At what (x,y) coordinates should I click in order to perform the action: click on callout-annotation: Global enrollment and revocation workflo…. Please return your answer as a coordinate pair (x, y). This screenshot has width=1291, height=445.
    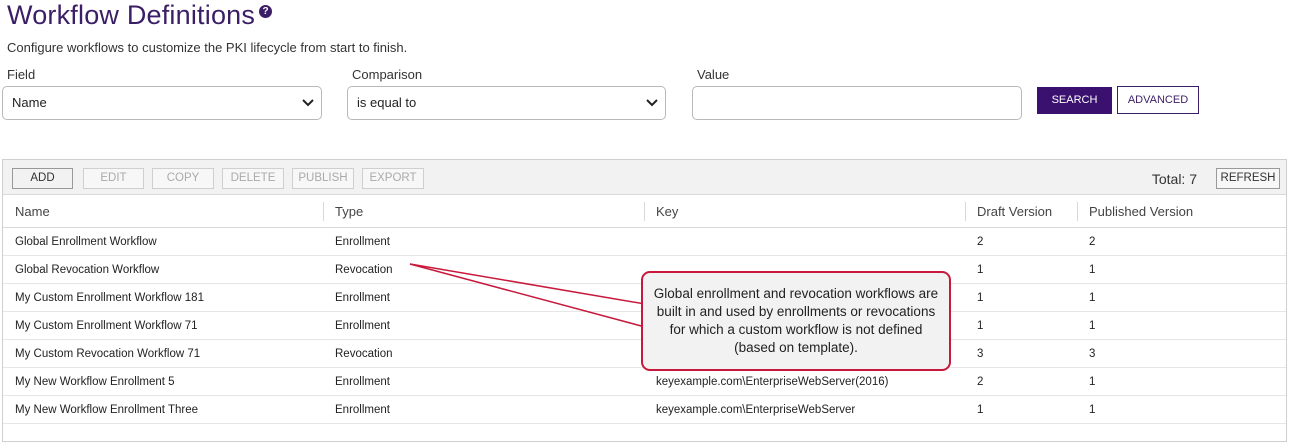
    Looking at the image, I should click on (796, 321).